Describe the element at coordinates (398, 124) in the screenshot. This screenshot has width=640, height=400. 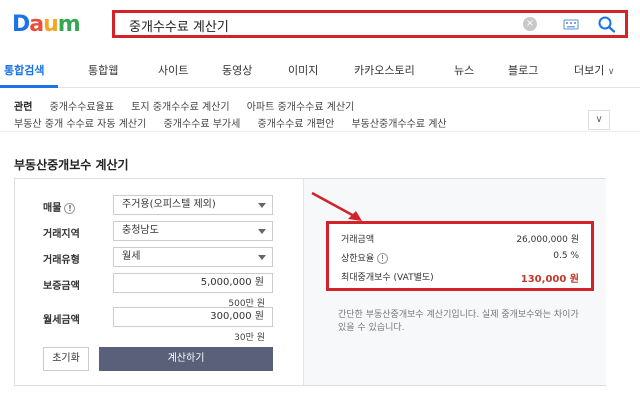
I see `related-link: 부동산중개수수료 계산` at that location.